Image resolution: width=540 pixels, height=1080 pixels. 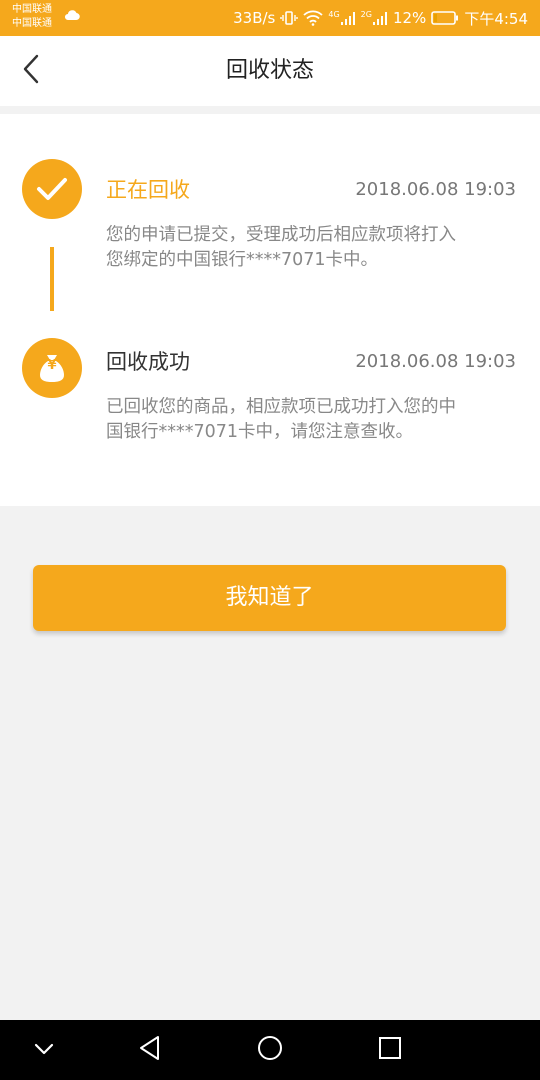 I want to click on chevron-down-icon, so click(x=44, y=1050).